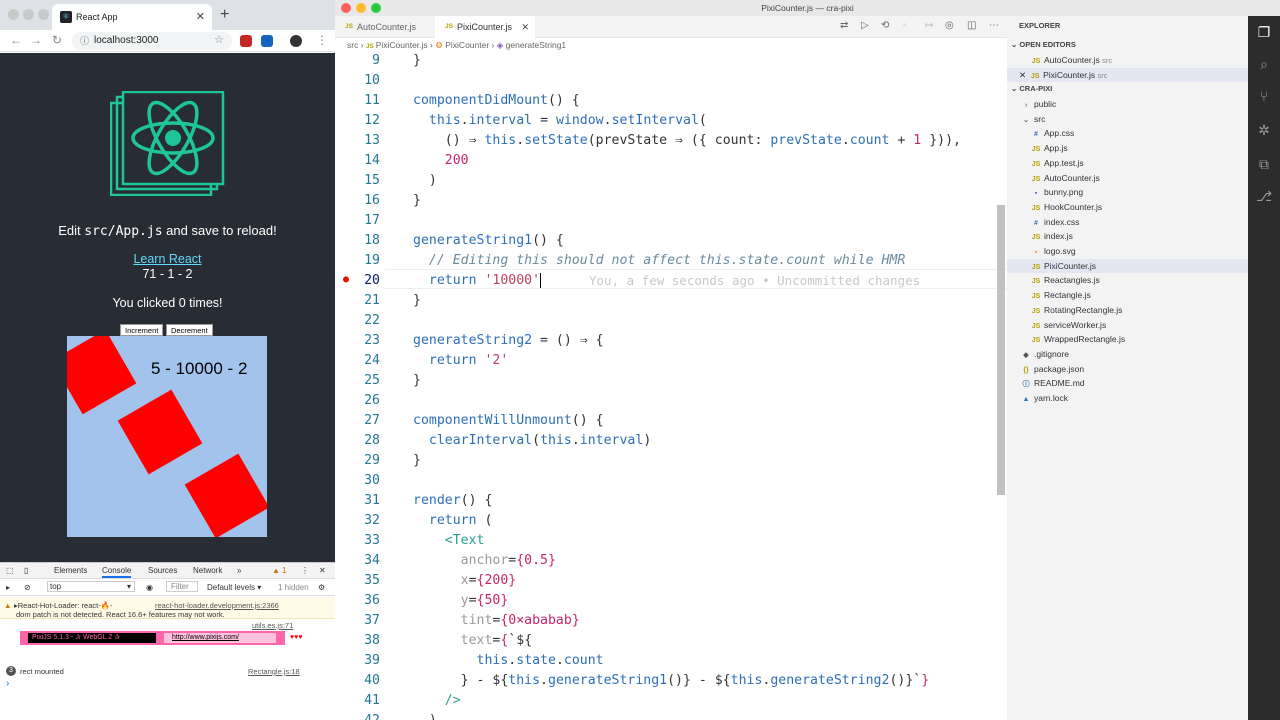 Image resolution: width=1280 pixels, height=720 pixels. Describe the element at coordinates (84, 41) in the screenshot. I see `info-icon: ⓘ` at that location.